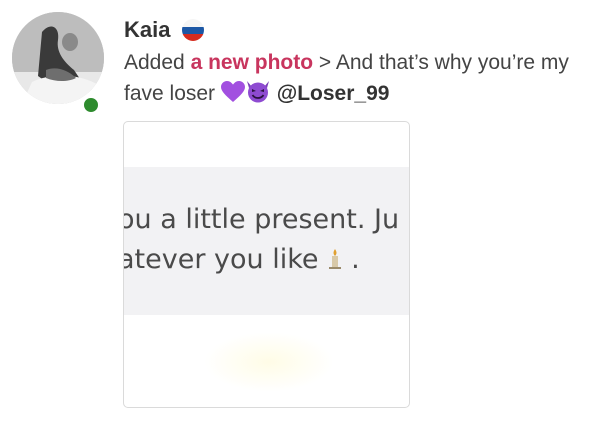 This screenshot has width=600, height=421. I want to click on russia-flag-icon, so click(193, 30).